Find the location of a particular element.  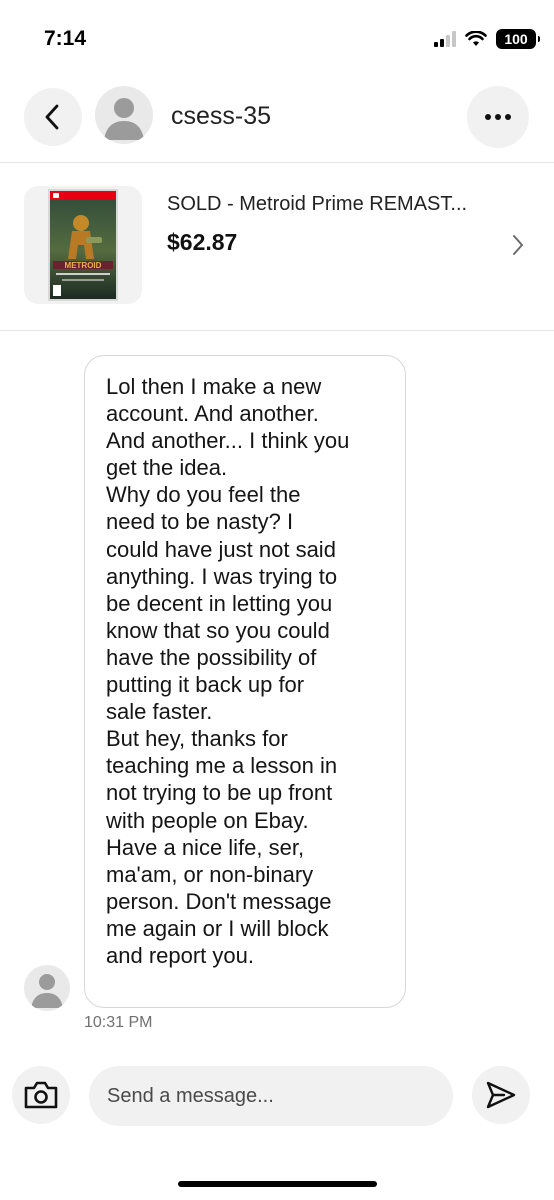

game-box-art: METROID is located at coordinates (83, 245).